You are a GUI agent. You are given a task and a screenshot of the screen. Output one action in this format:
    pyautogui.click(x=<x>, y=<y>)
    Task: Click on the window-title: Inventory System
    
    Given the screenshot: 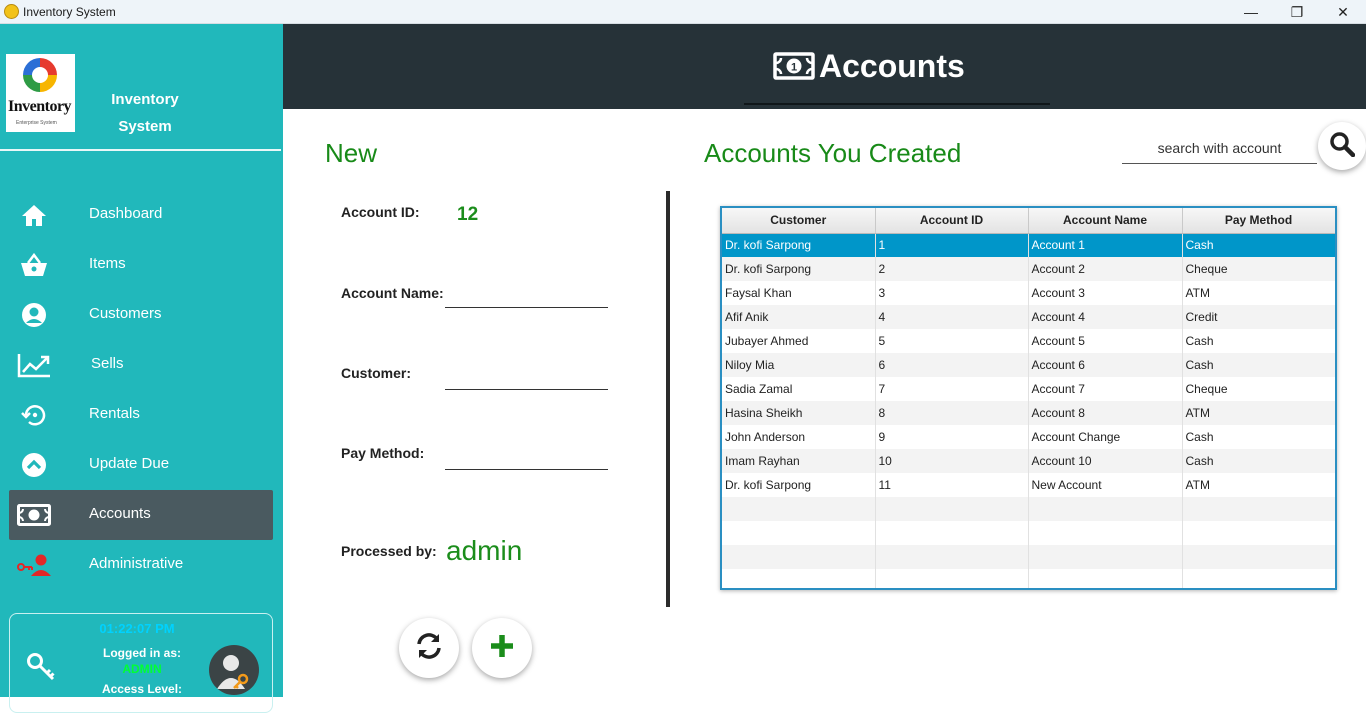 What is the action you would take?
    pyautogui.click(x=69, y=12)
    